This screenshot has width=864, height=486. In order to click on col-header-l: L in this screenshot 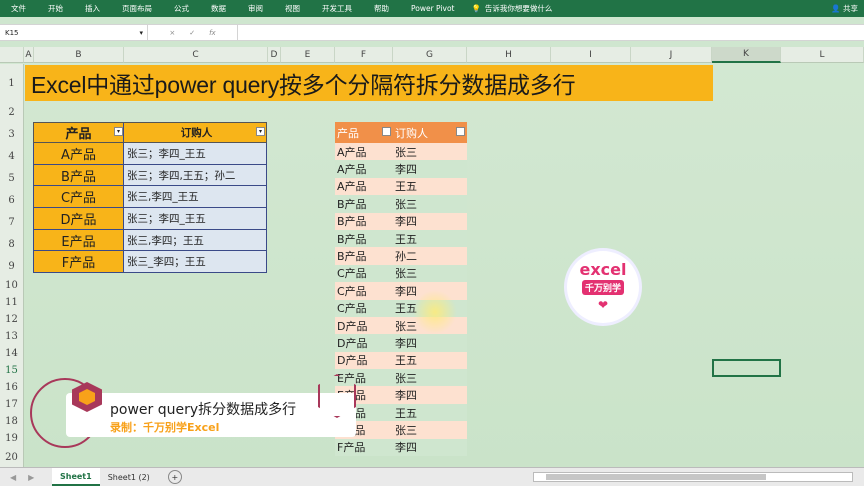, I will do `click(822, 55)`.